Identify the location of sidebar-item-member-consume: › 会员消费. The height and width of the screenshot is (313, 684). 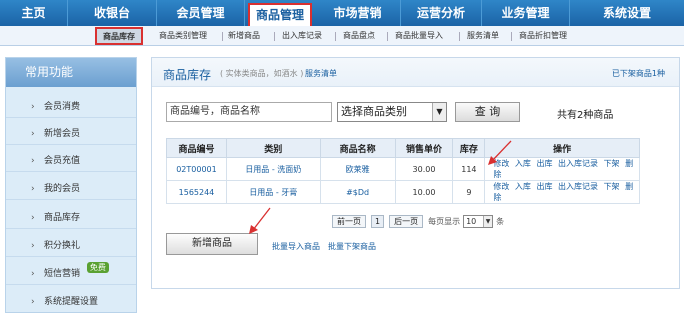
(71, 107).